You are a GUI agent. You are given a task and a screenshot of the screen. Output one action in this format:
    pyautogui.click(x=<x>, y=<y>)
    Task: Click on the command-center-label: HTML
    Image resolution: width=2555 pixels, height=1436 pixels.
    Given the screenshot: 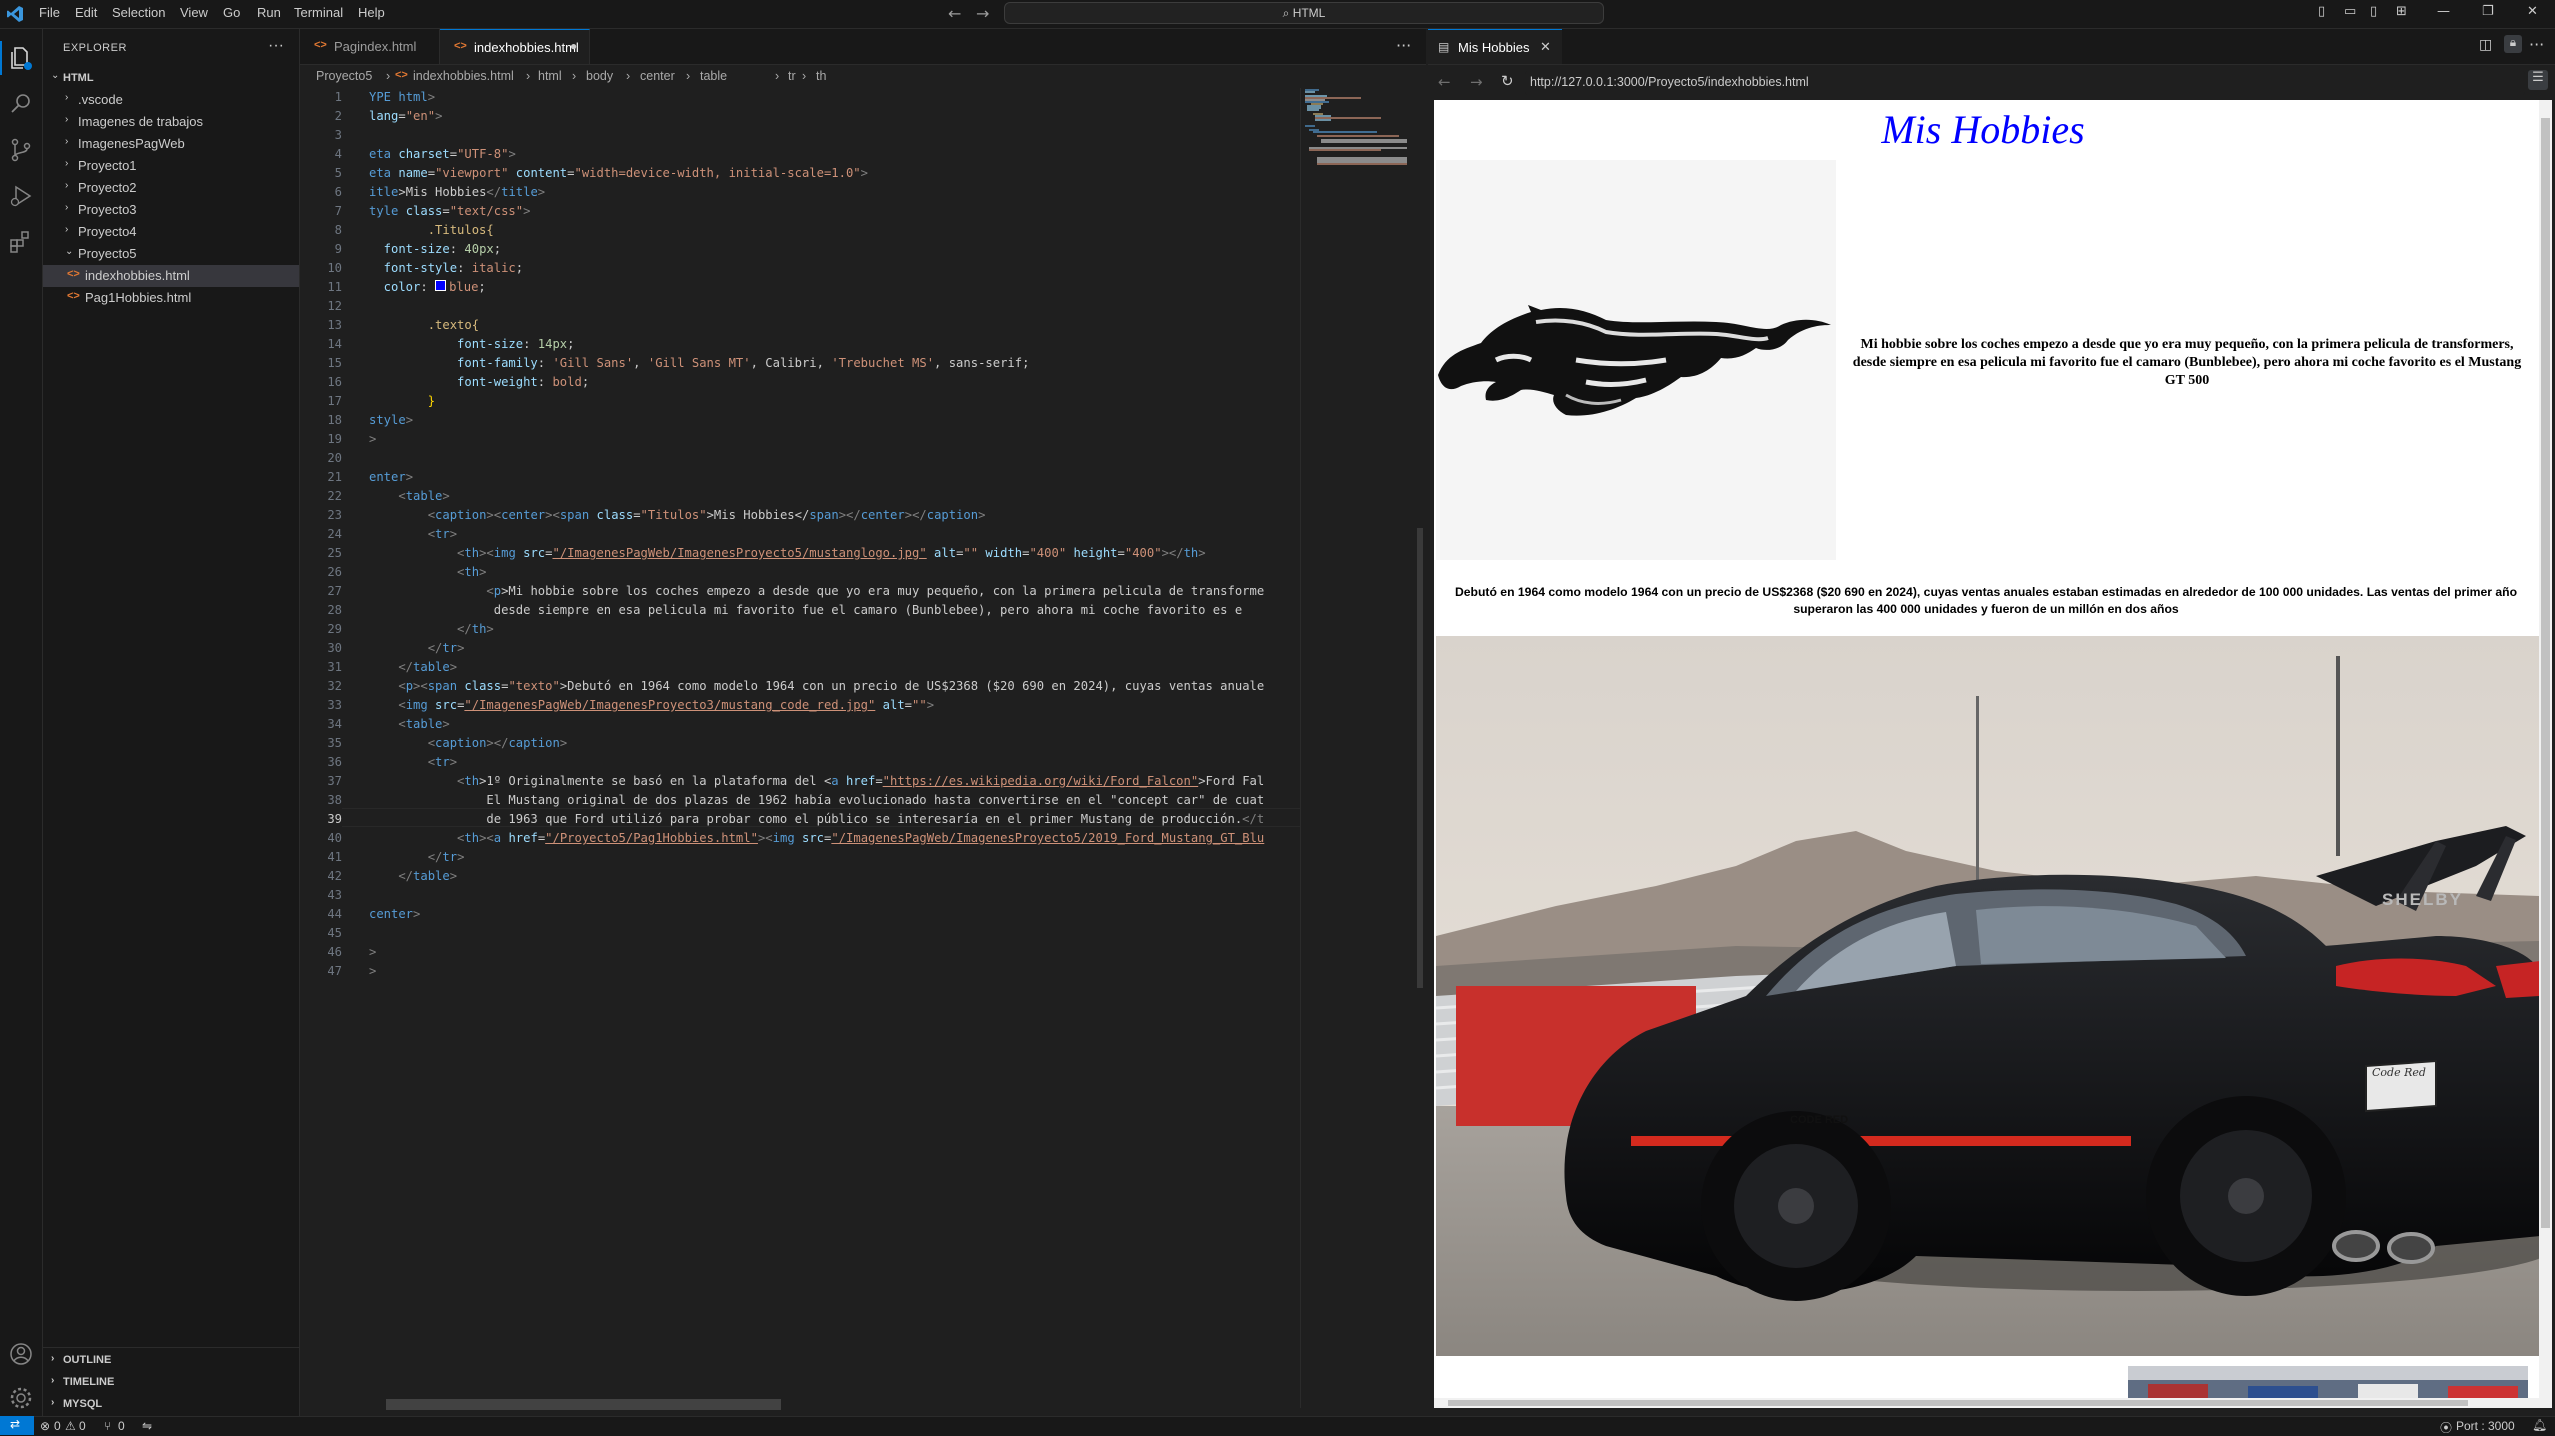 What is the action you would take?
    pyautogui.click(x=1309, y=13)
    